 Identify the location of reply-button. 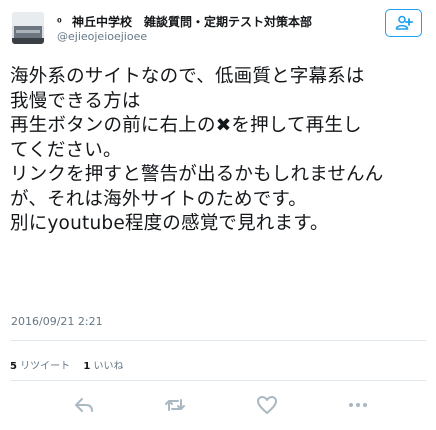
(84, 405).